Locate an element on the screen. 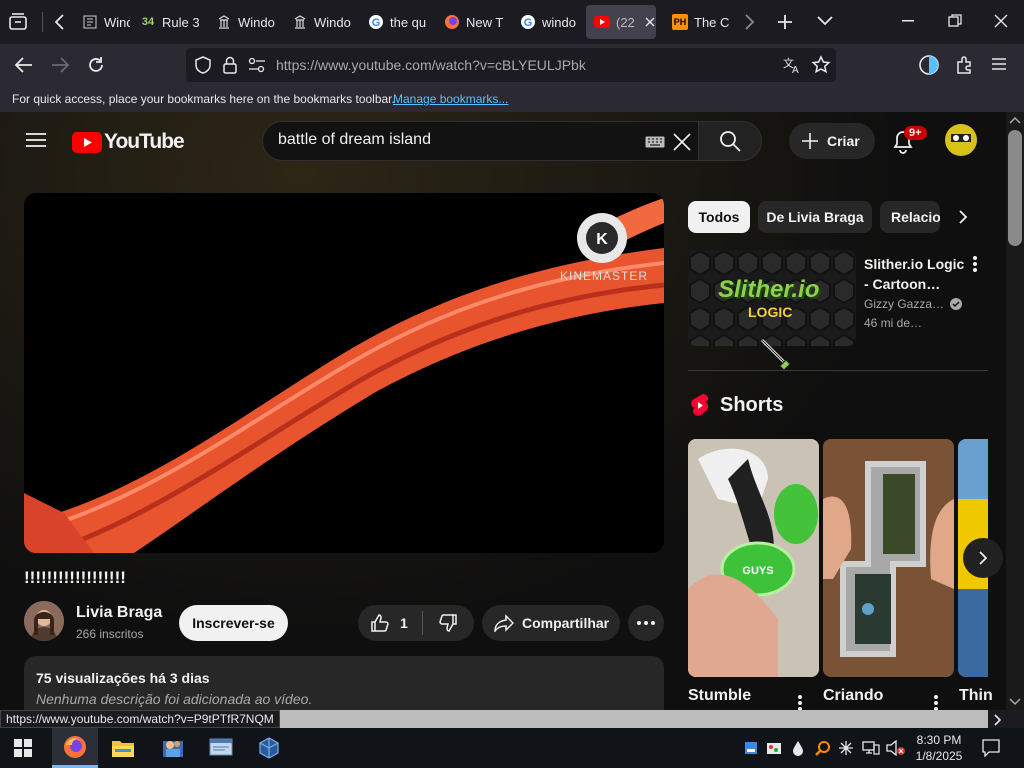 This screenshot has width=1024, height=768. share-button: Compartilhar is located at coordinates (551, 623).